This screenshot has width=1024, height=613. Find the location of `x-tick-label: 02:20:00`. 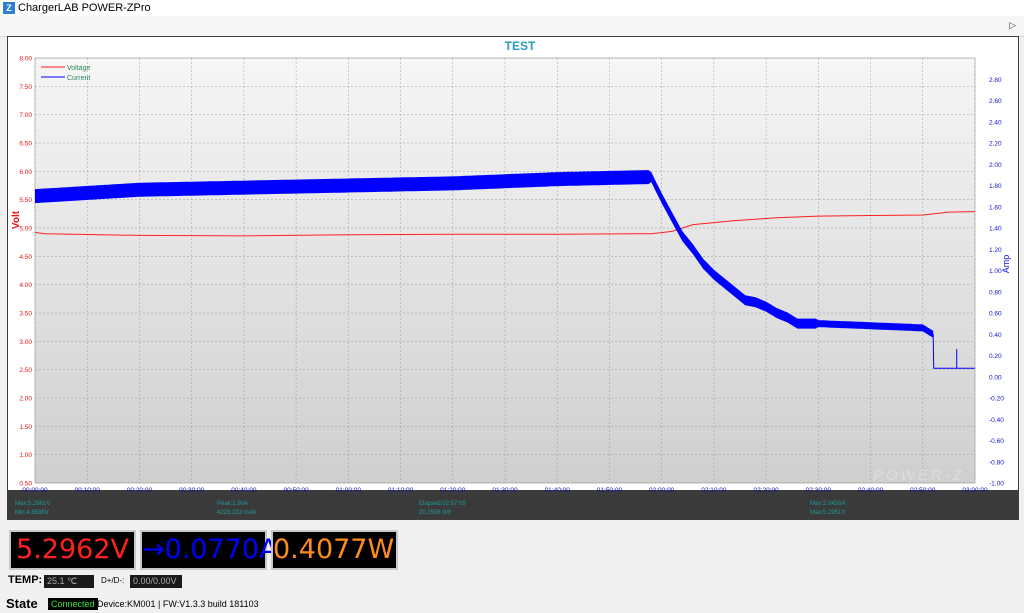

x-tick-label: 02:20:00 is located at coordinates (766, 490).